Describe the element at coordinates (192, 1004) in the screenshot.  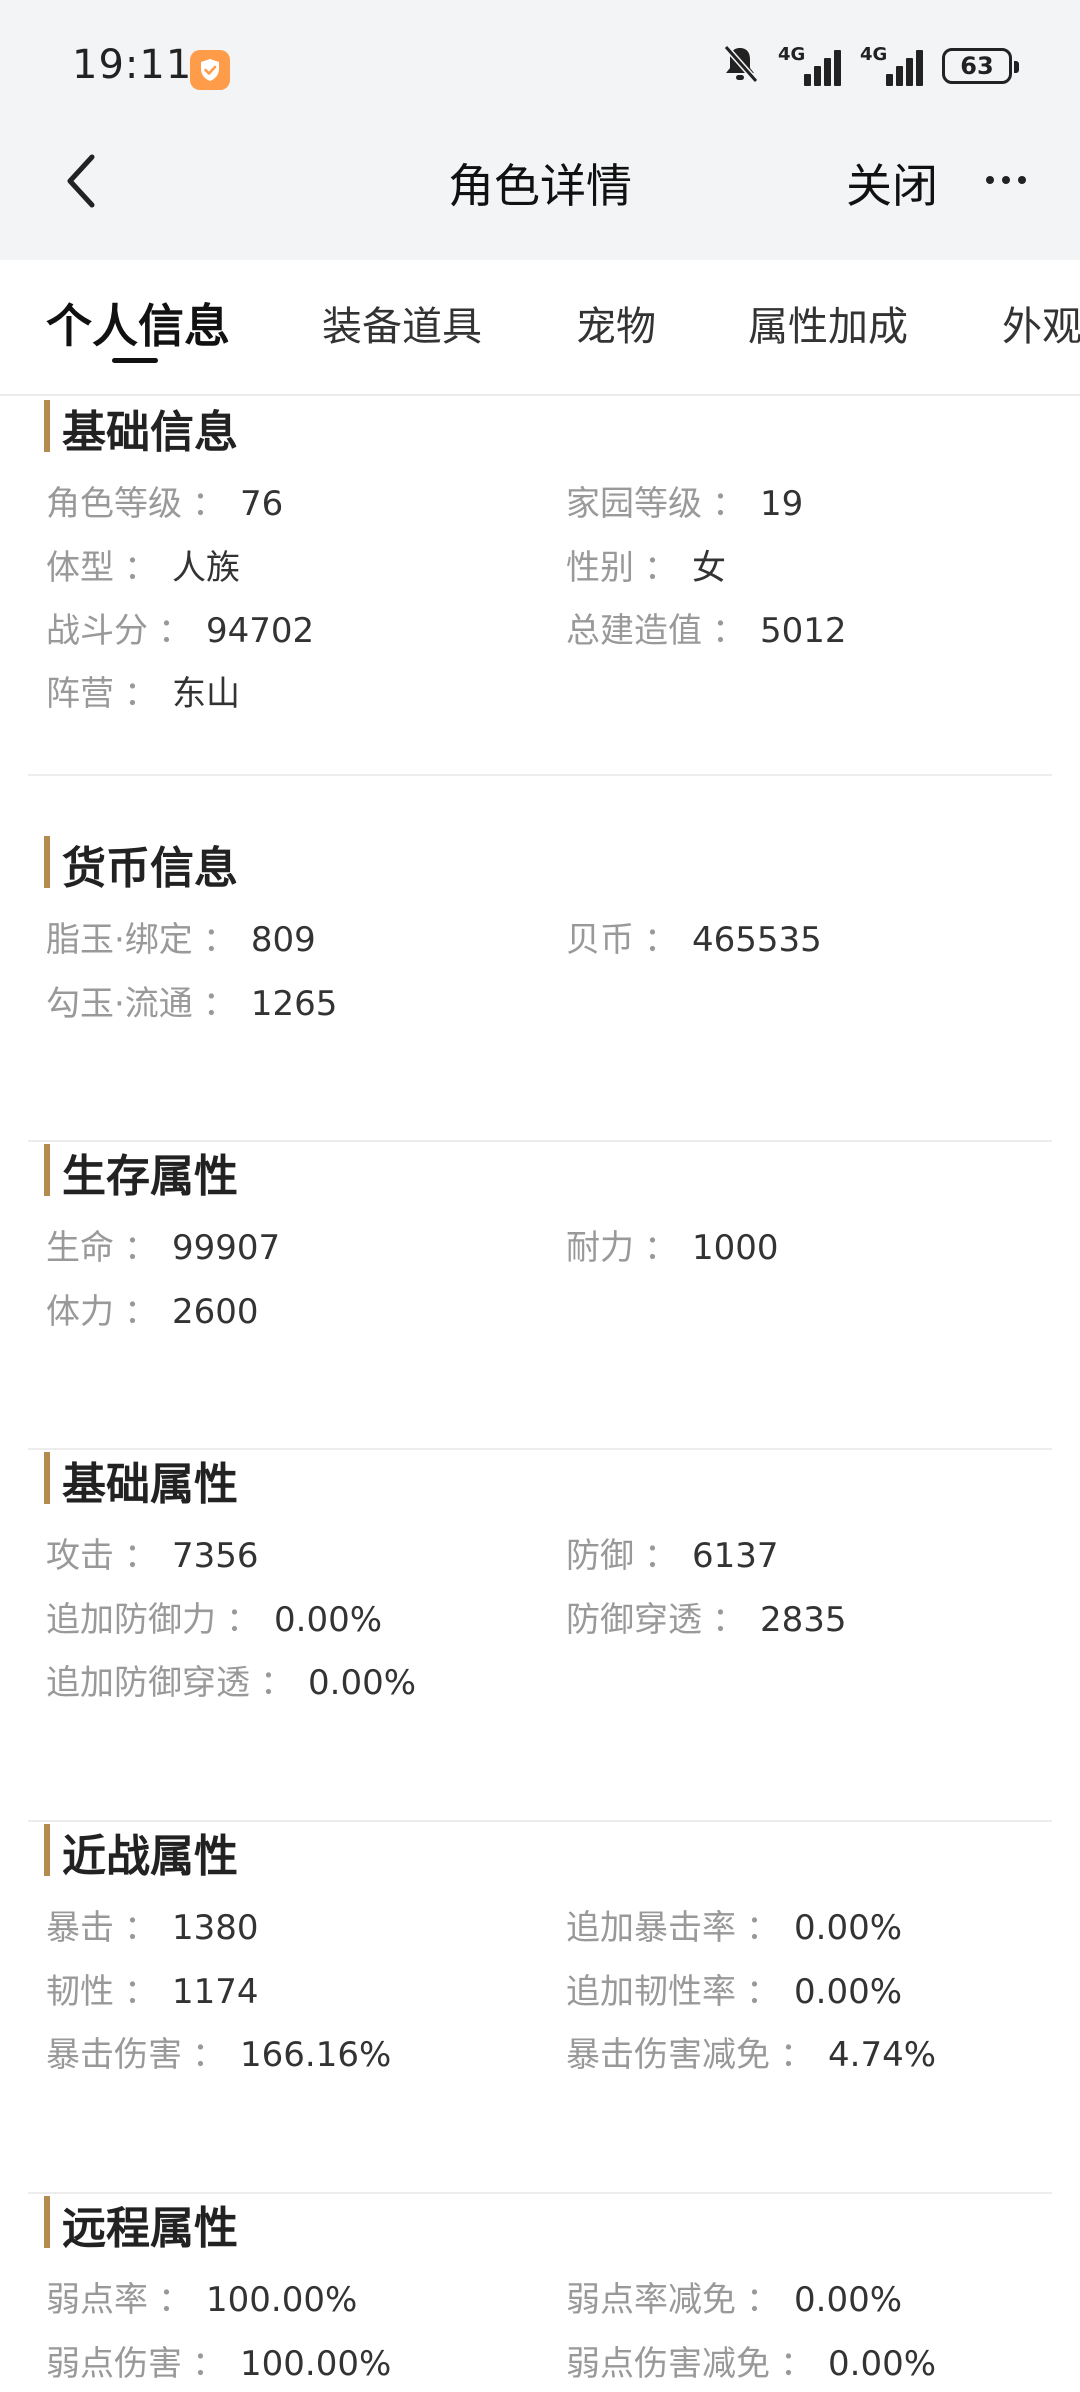
I see `field-magatama-tradable: 勾玉·流通： 1265` at that location.